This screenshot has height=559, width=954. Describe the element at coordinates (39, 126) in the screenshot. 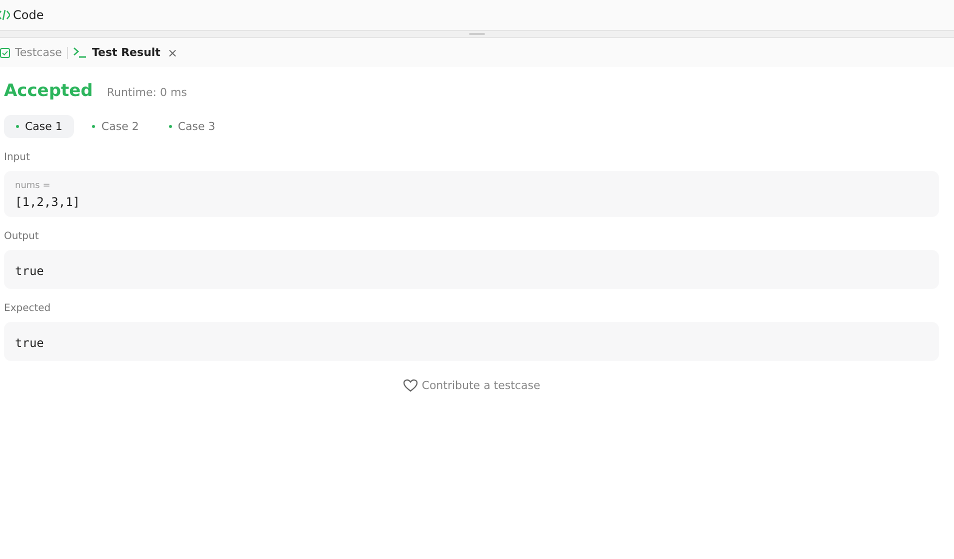

I see `case-tab: Case 1` at that location.